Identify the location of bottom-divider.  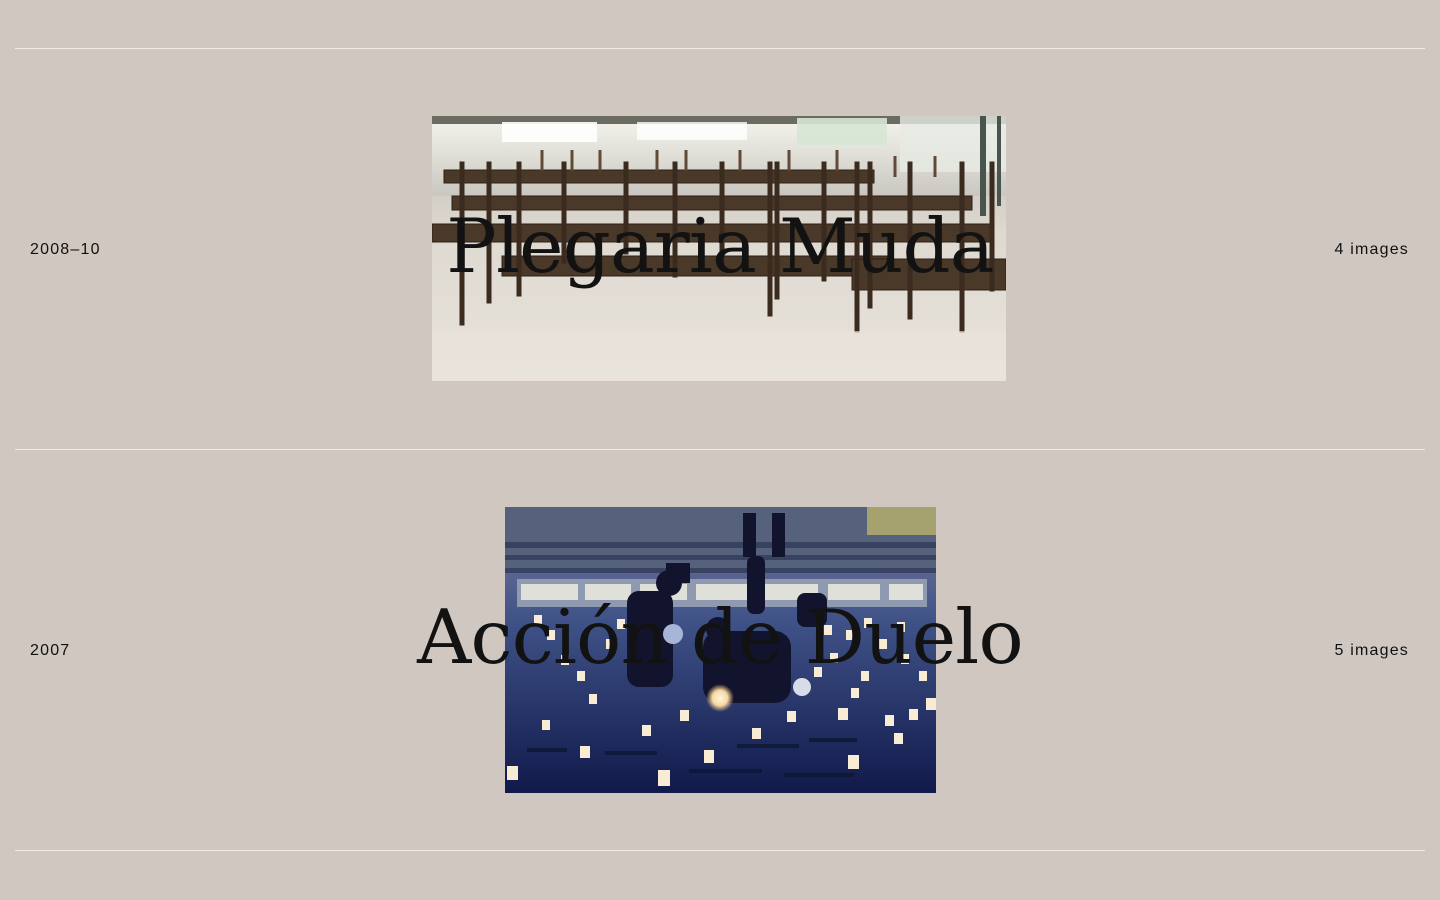
(720, 850).